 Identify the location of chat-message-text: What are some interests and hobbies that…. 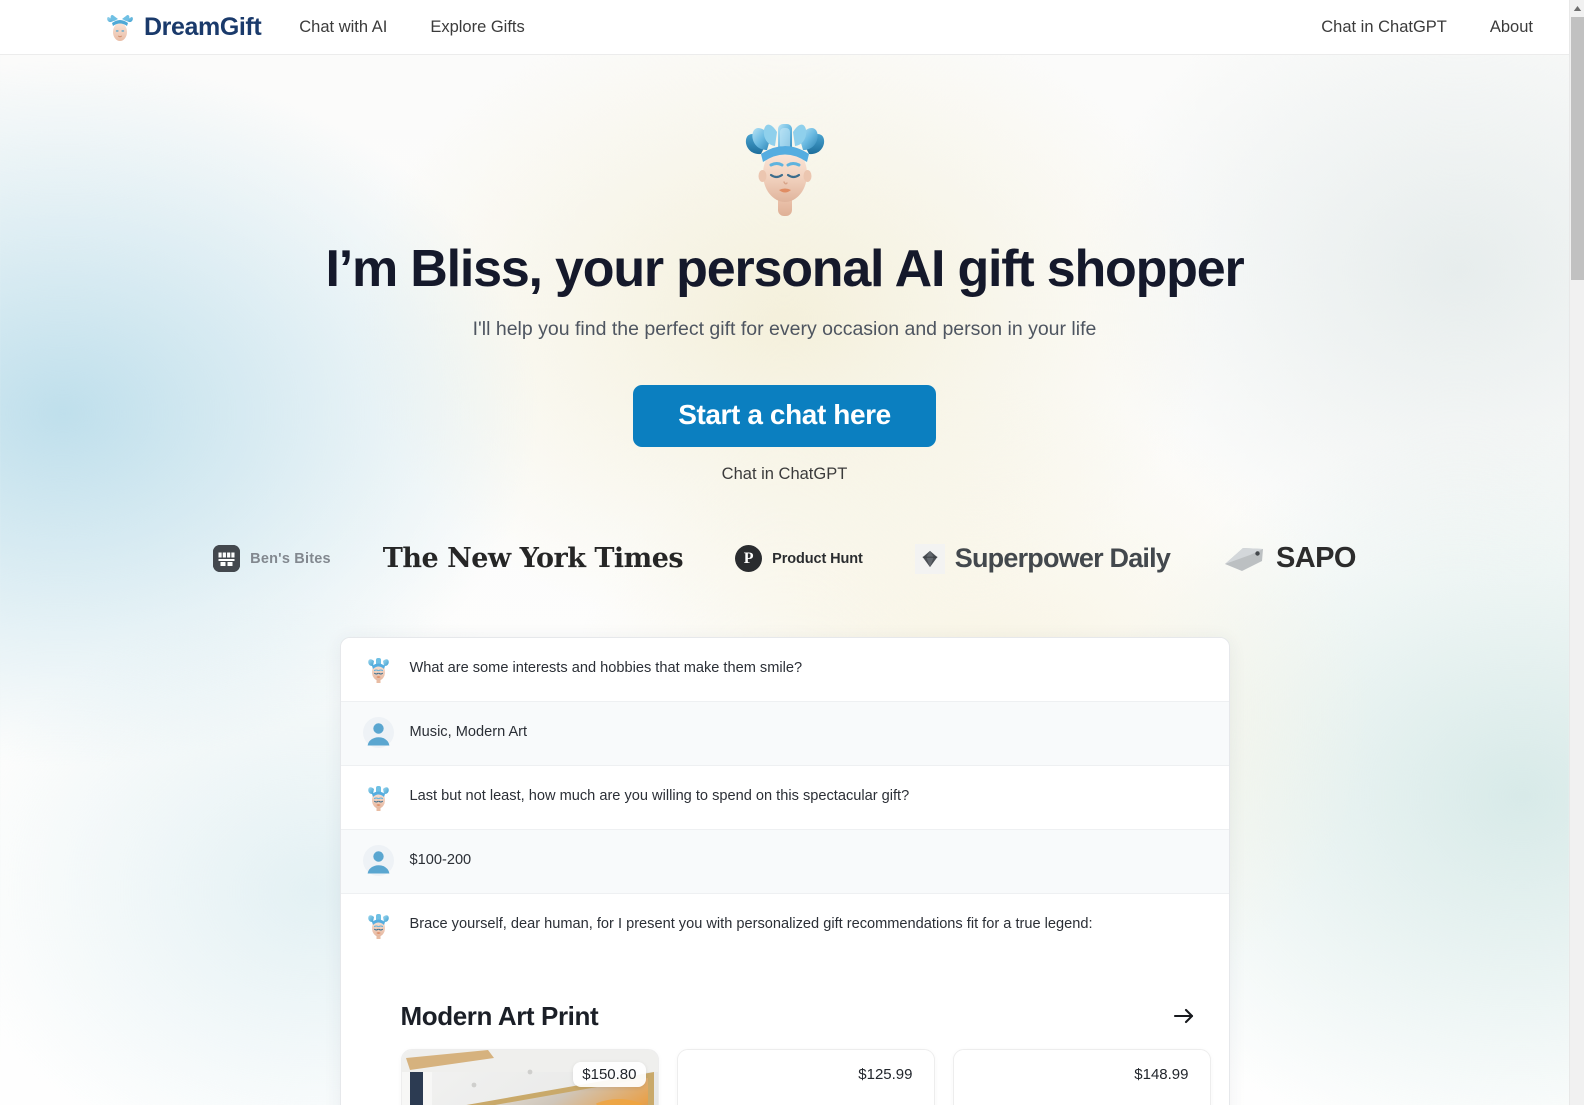
(606, 668).